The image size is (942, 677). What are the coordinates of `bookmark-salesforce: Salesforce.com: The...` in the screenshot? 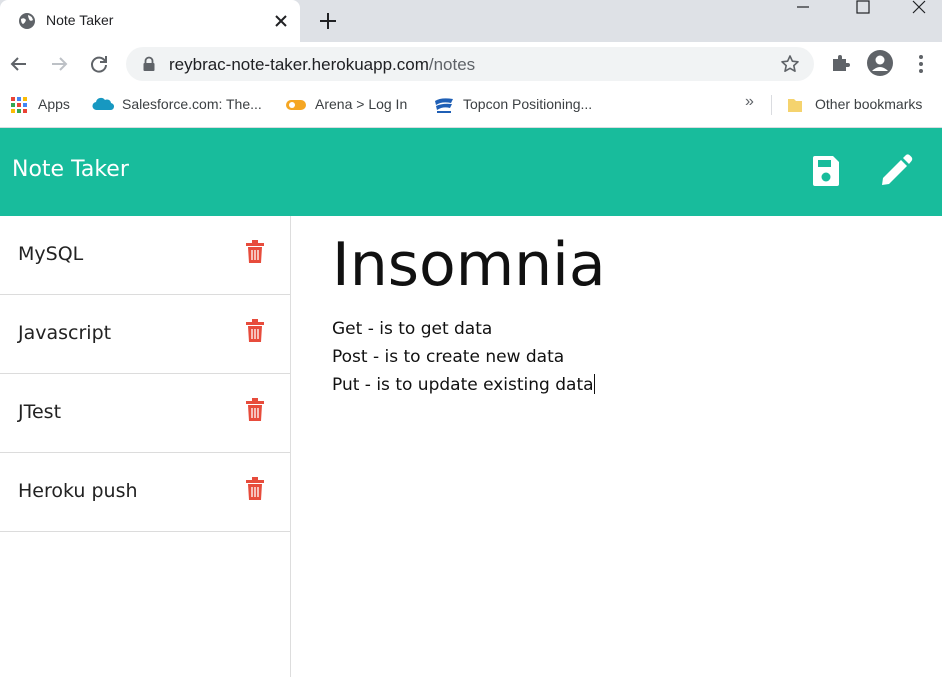 It's located at (179, 105).